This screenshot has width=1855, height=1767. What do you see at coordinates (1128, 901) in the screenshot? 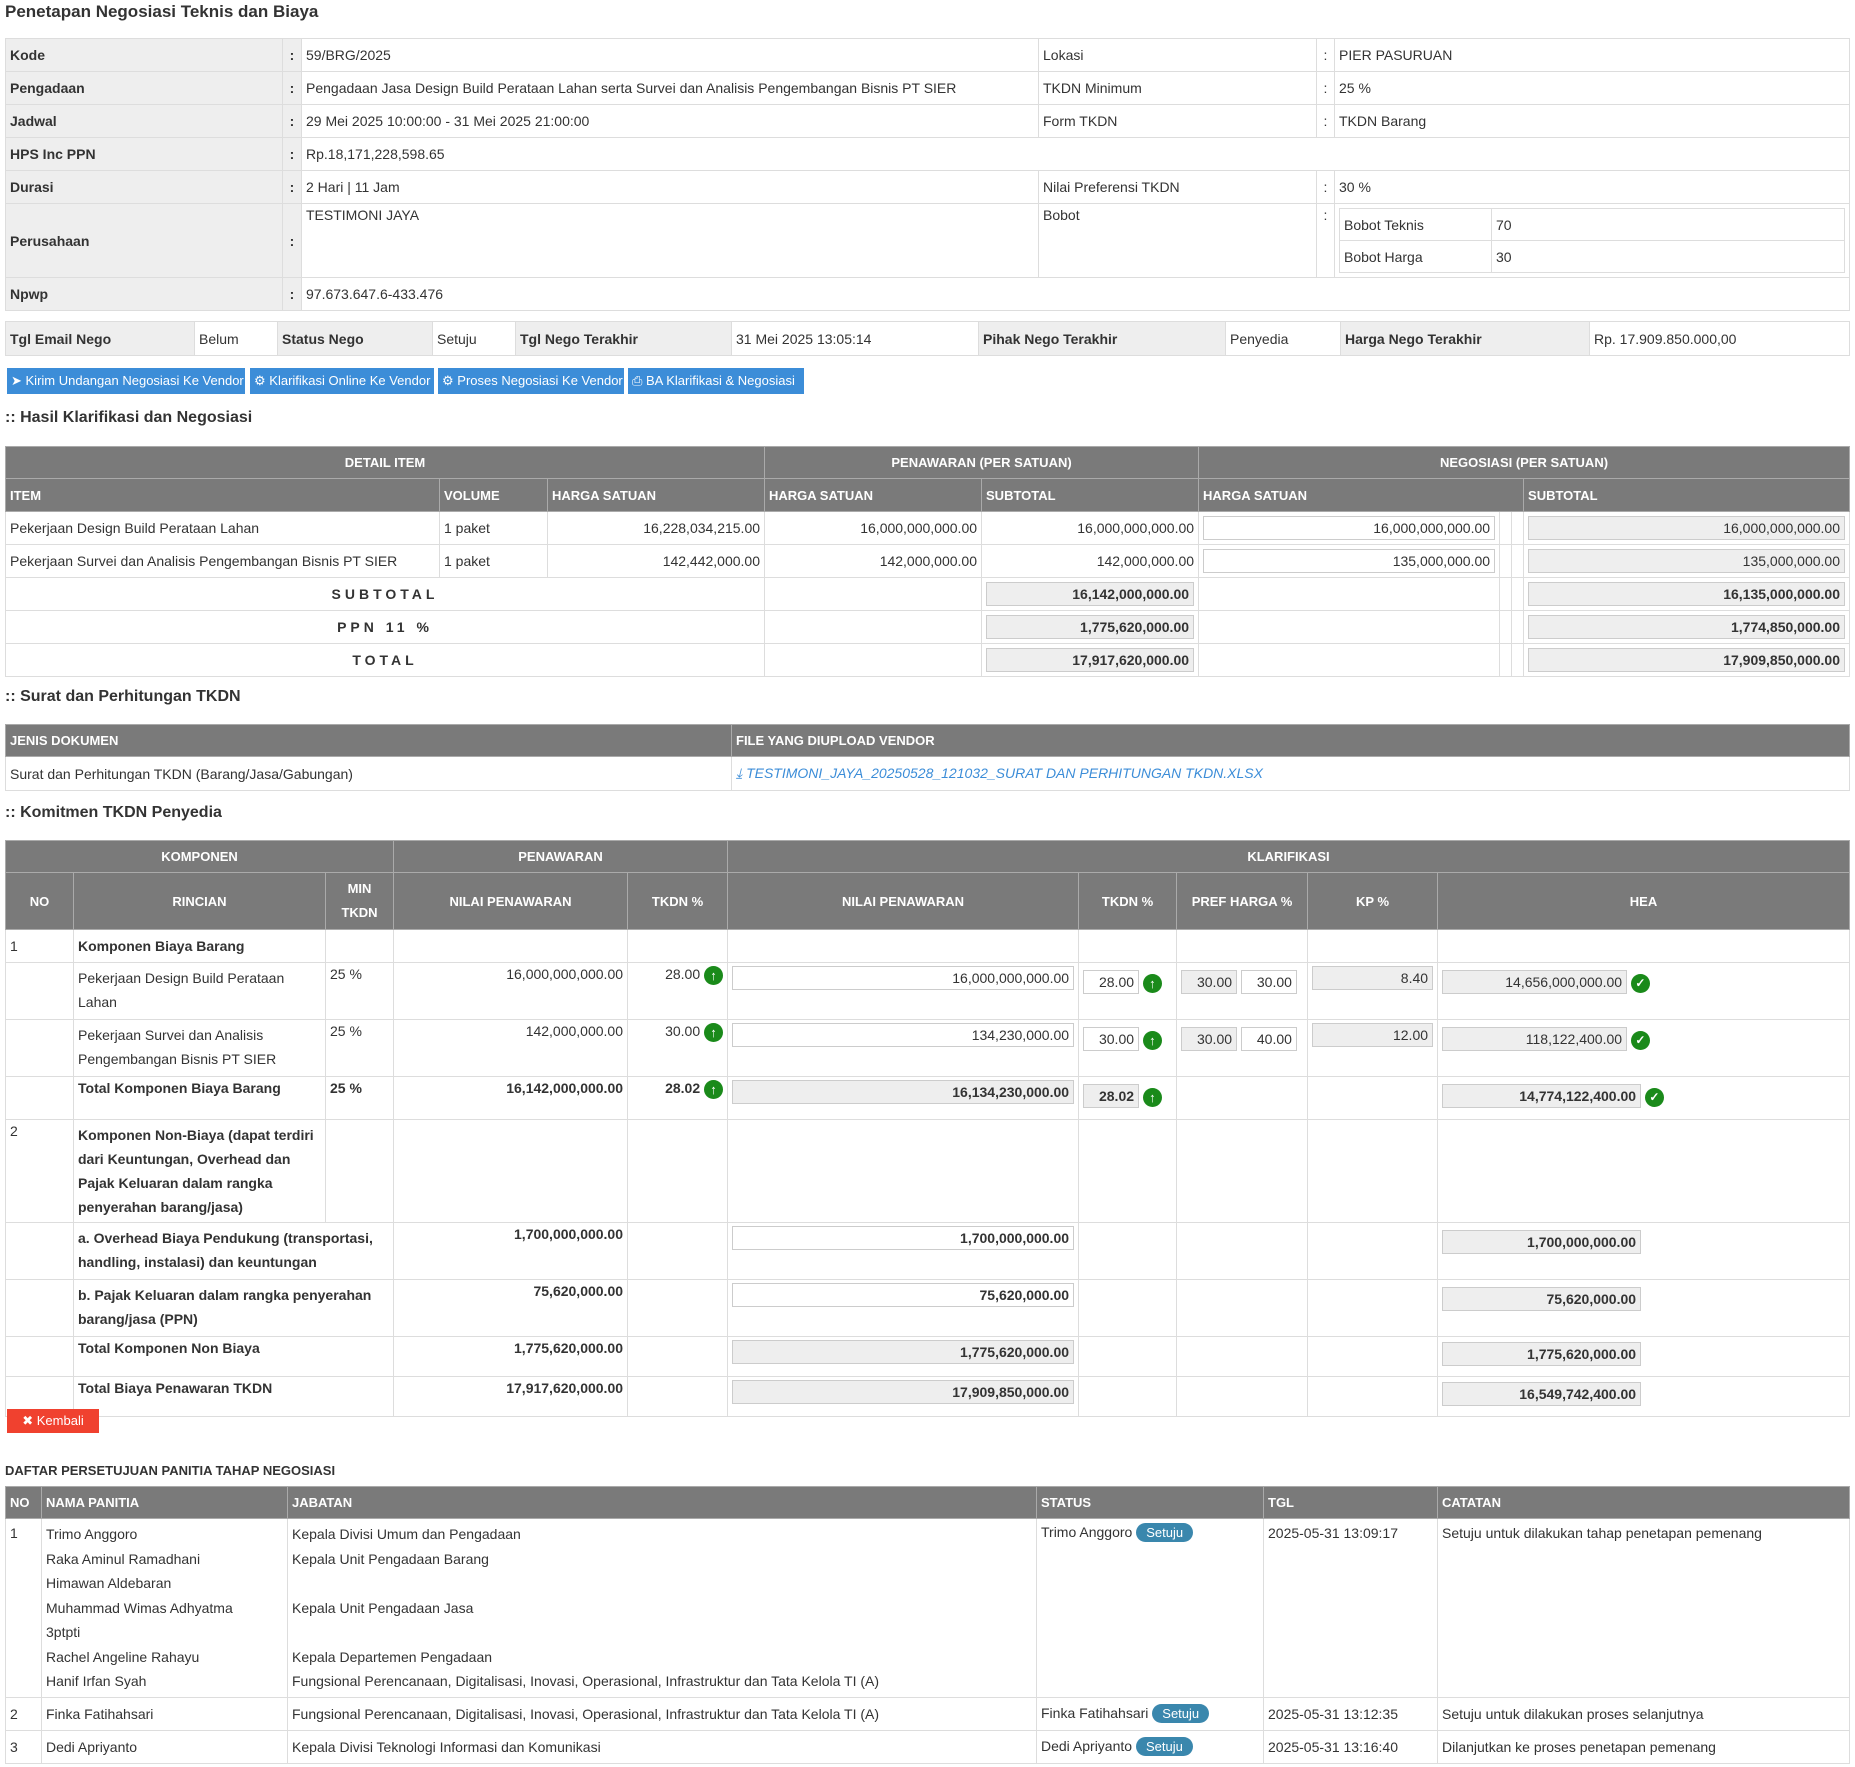
I see `header-k-tkdn: TKDN %` at bounding box center [1128, 901].